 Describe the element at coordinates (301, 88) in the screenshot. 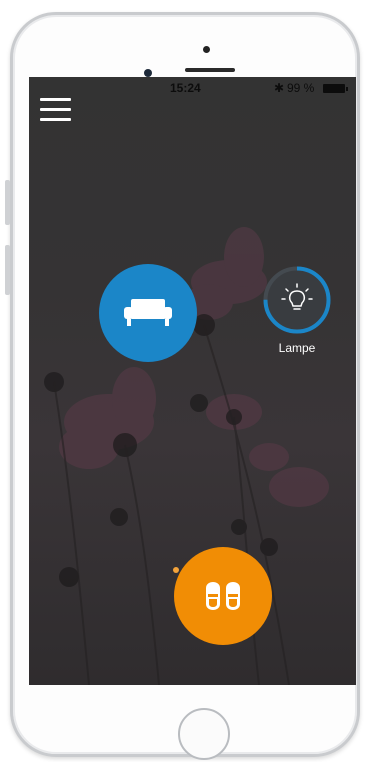

I see `battery-percent: 99 %` at that location.